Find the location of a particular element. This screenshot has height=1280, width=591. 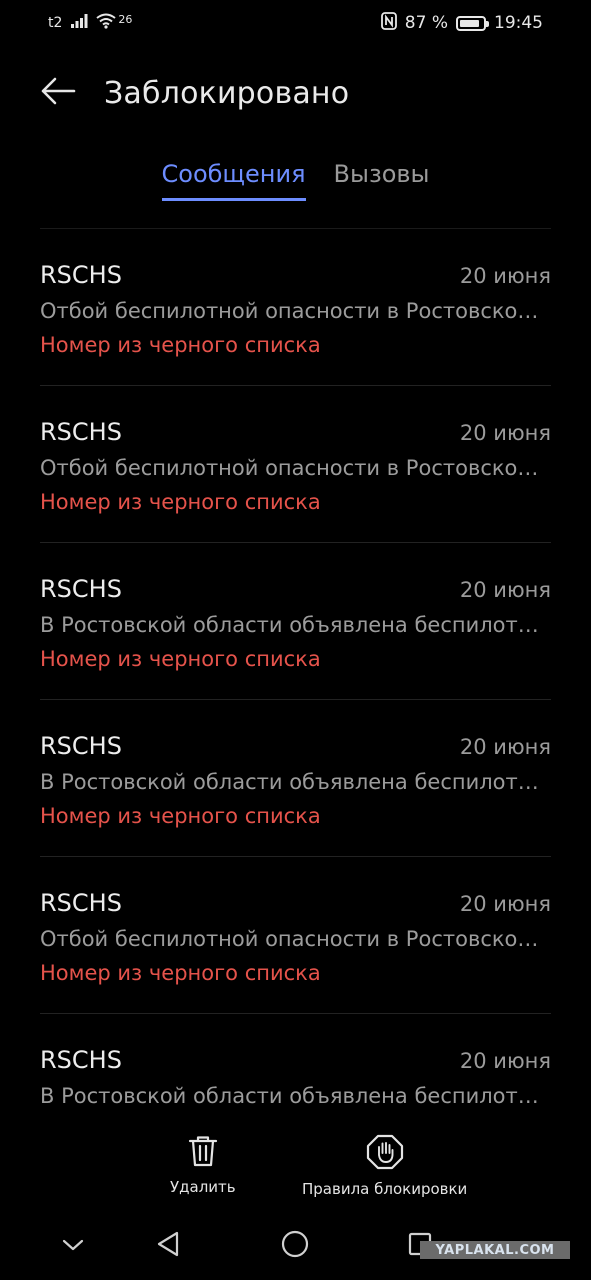

delete-label: Удалить is located at coordinates (203, 1187).